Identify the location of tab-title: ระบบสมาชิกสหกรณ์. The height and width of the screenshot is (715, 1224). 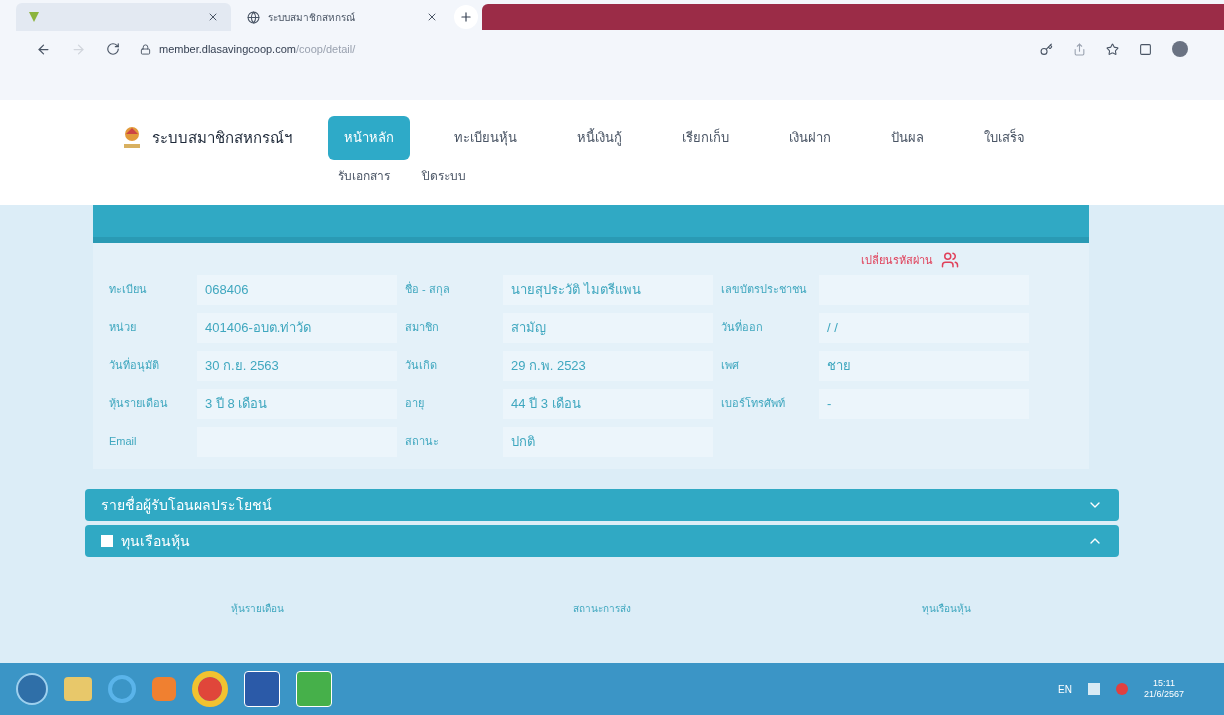
(311, 17).